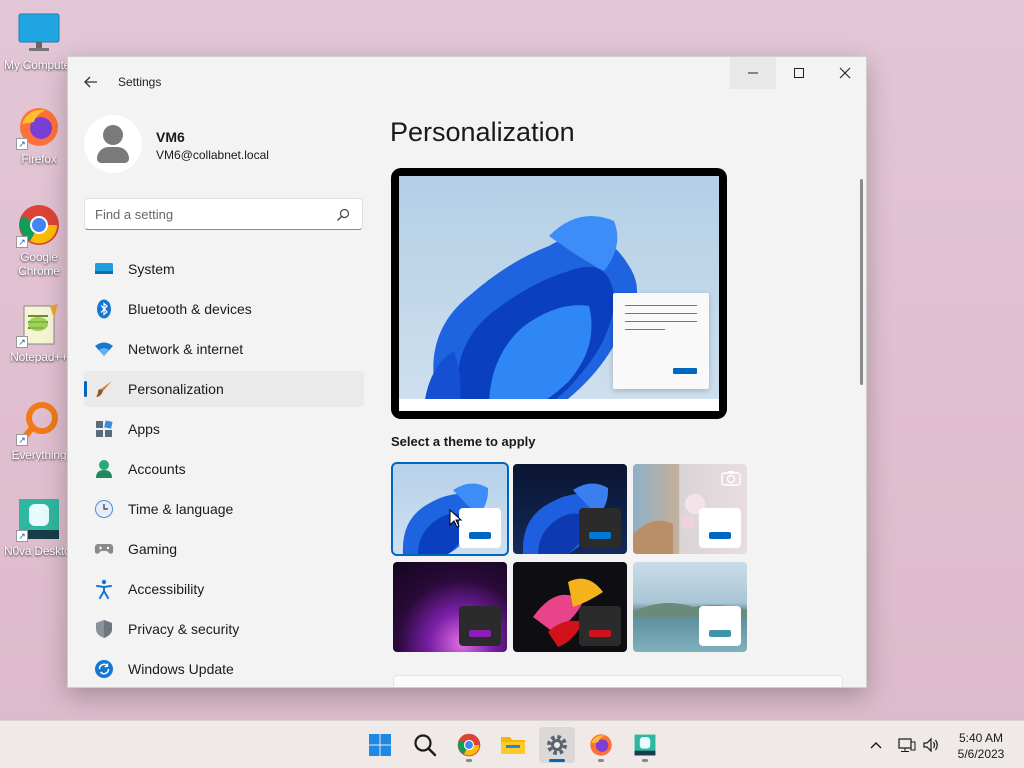 This screenshot has width=1024, height=768. I want to click on user-profile: VM6 VM6@collabnet.local, so click(176, 144).